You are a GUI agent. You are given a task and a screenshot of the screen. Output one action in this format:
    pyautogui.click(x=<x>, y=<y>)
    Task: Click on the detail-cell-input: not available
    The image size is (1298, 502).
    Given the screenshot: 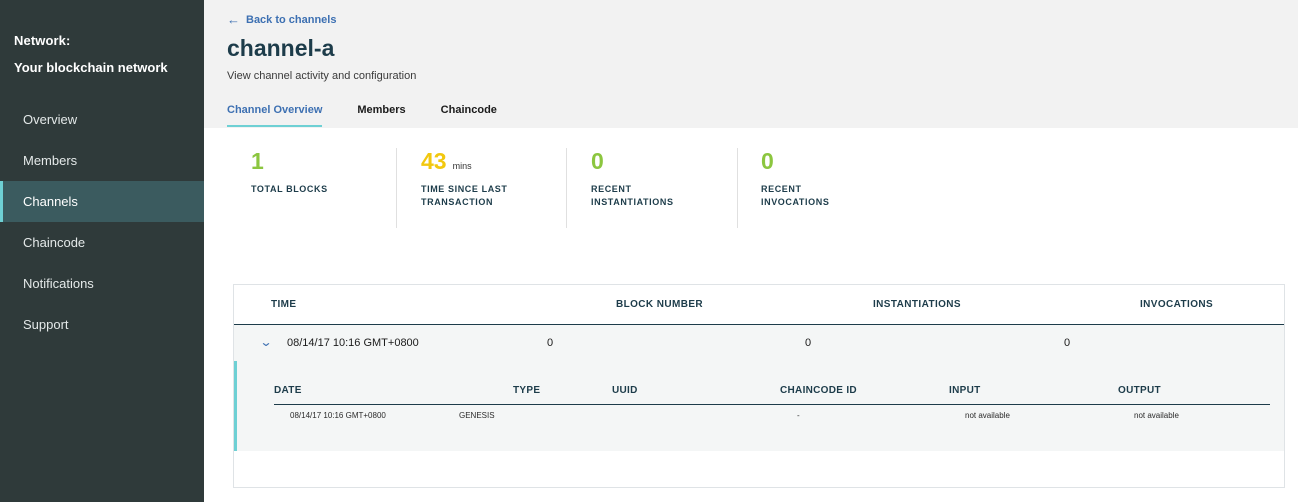 What is the action you would take?
    pyautogui.click(x=987, y=415)
    